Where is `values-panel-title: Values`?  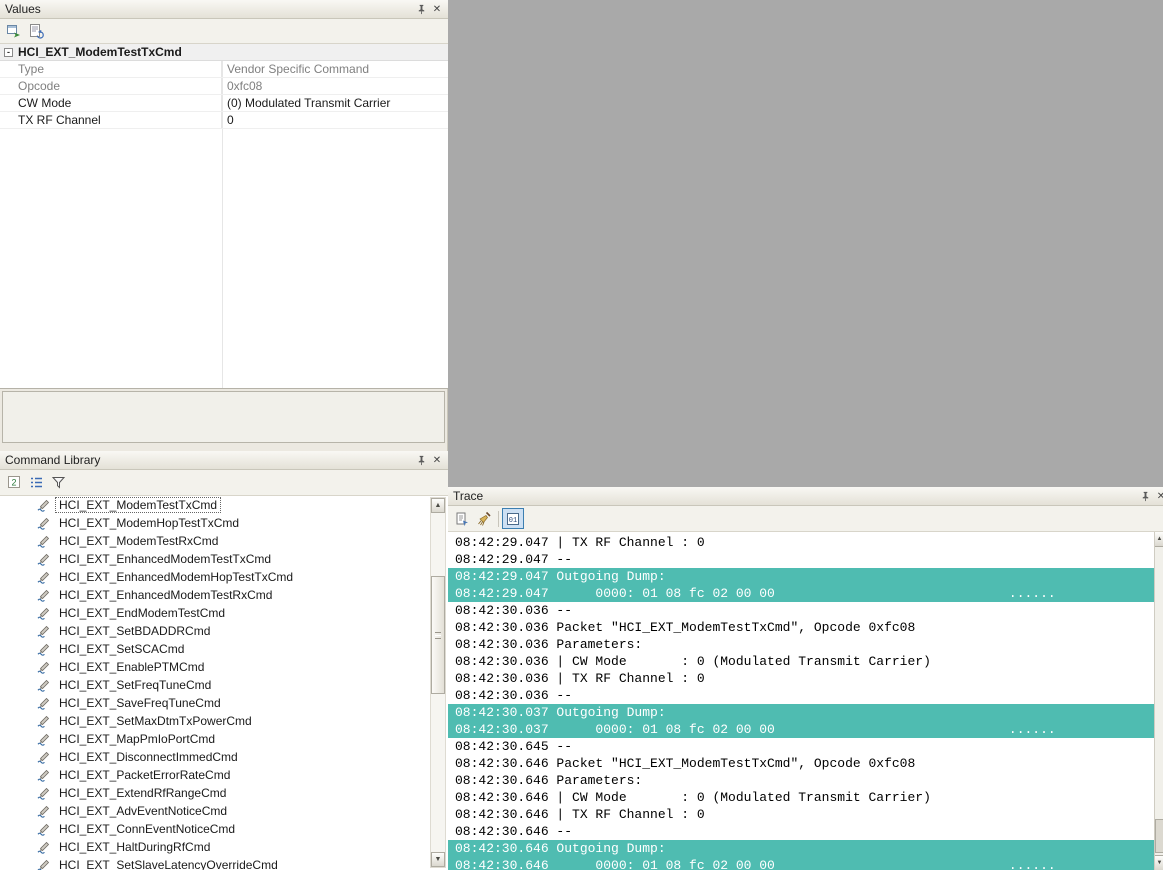 values-panel-title: Values is located at coordinates (23, 9).